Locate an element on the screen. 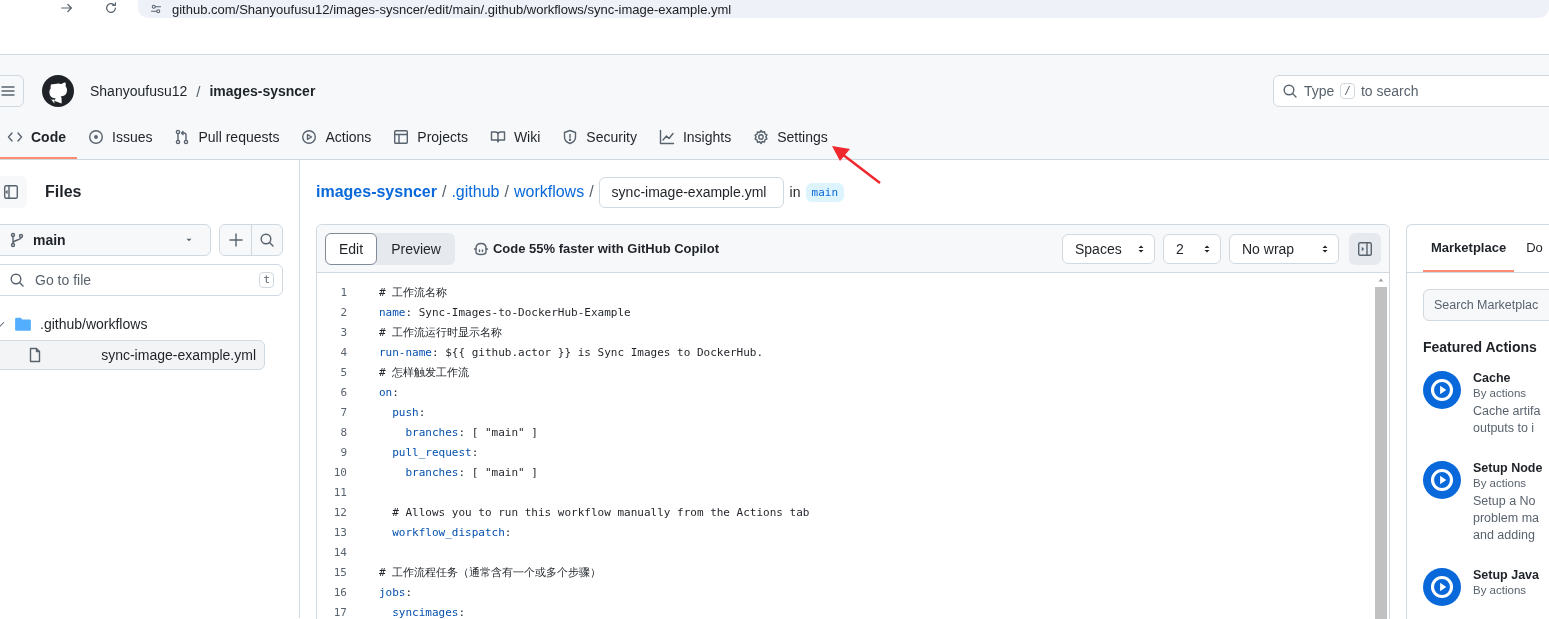 This screenshot has height=619, width=1549. menu-icon is located at coordinates (8, 91).